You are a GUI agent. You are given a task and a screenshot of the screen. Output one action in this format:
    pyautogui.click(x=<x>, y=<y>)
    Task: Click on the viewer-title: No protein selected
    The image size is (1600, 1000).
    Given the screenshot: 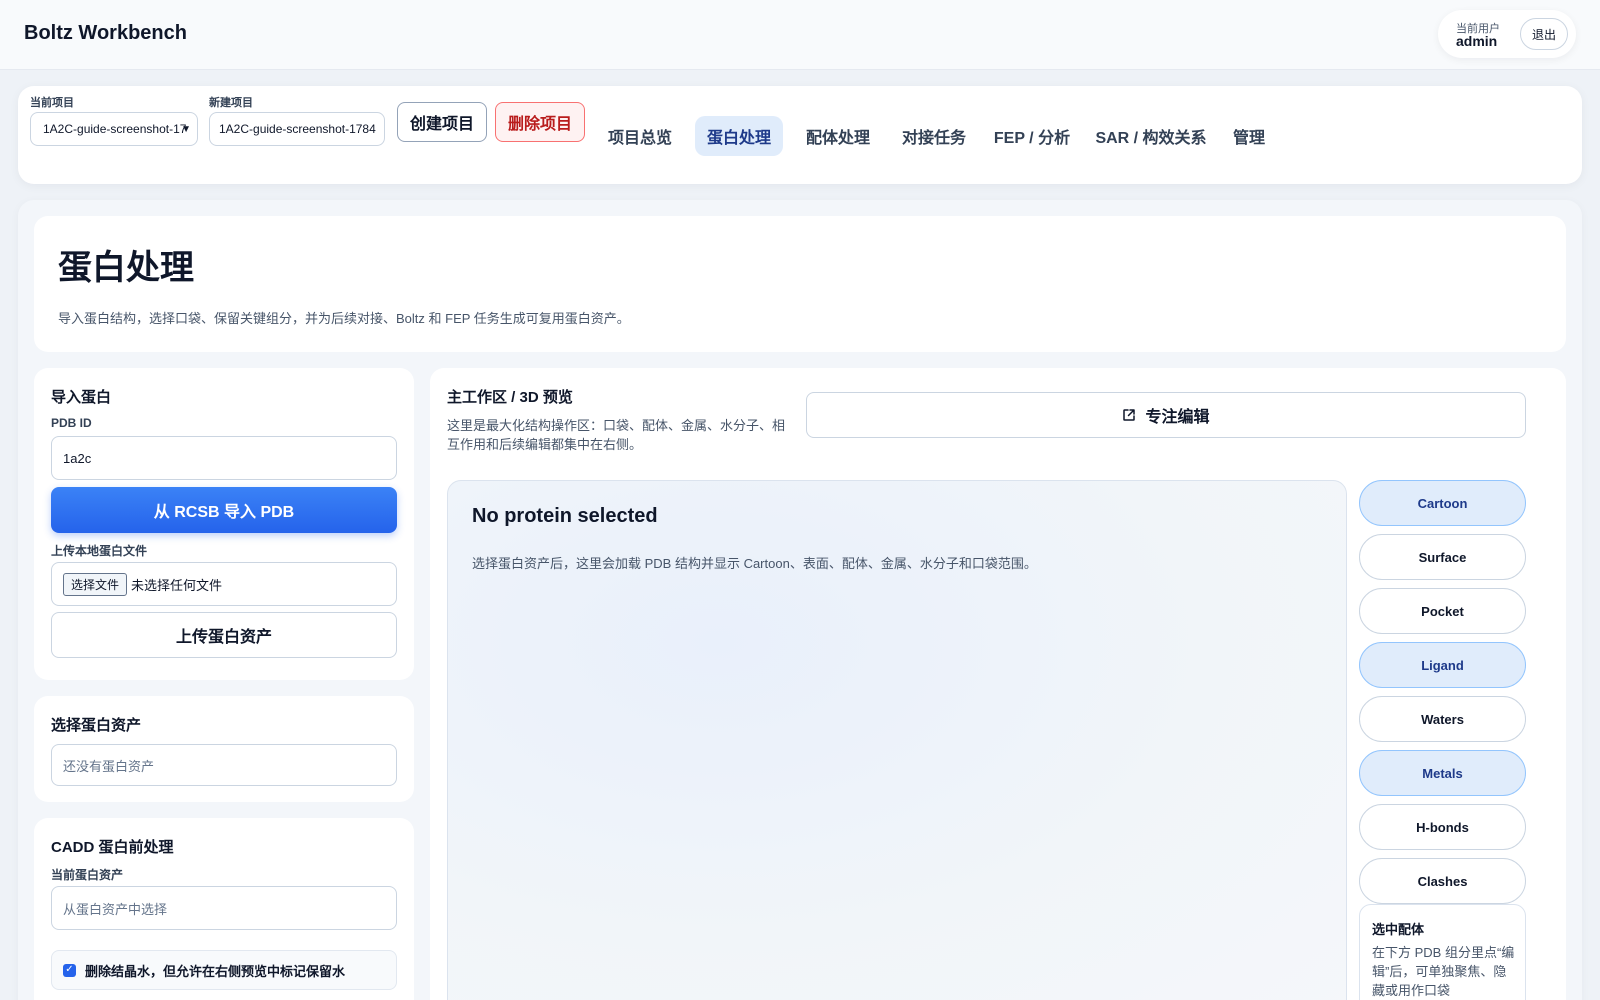 What is the action you would take?
    pyautogui.click(x=565, y=516)
    